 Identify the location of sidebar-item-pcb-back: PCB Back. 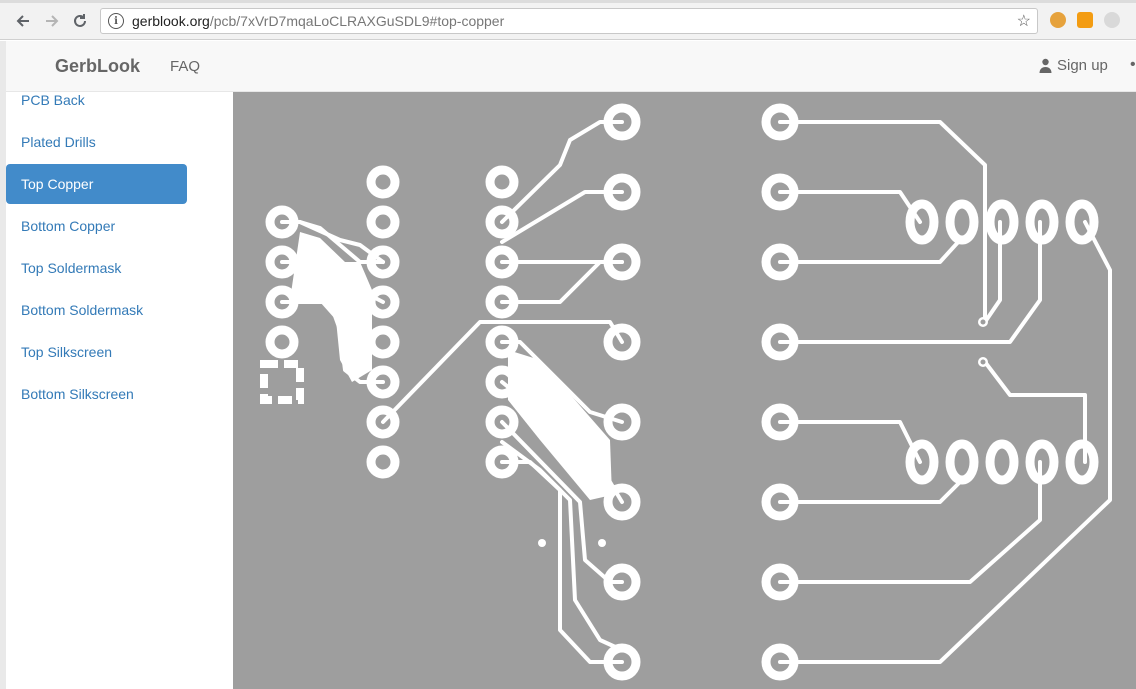
(96, 100).